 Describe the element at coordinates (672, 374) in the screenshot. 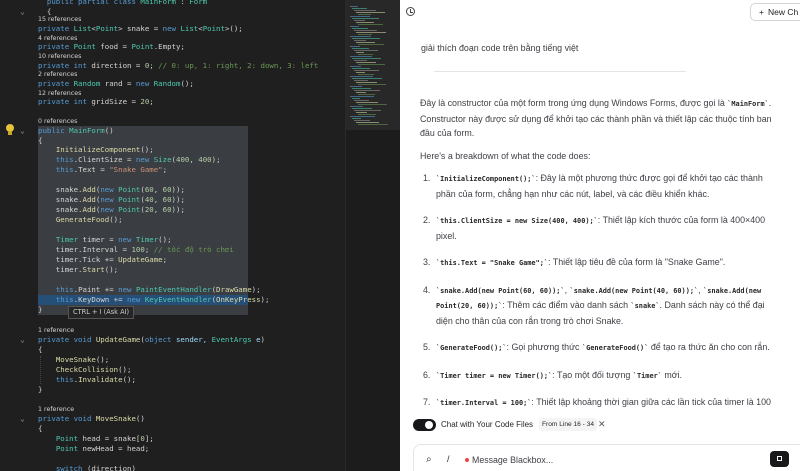

I see `item-text: mới.` at that location.